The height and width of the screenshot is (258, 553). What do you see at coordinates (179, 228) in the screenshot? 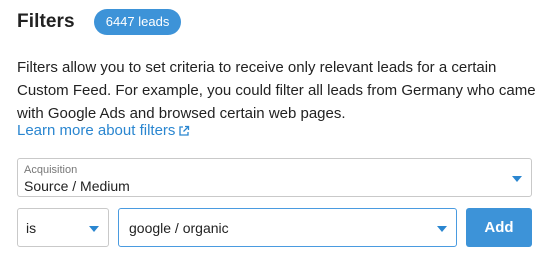
I see `value-select-value: google / organic` at bounding box center [179, 228].